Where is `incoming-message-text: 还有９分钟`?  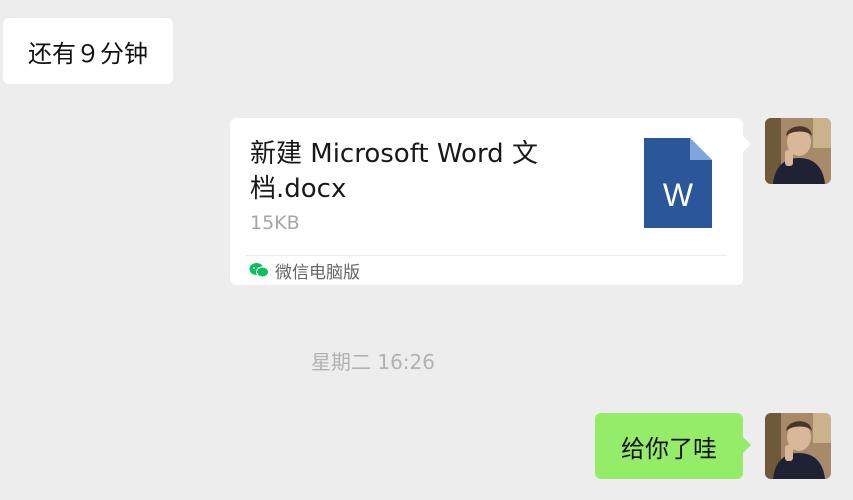
incoming-message-text: 还有９分钟 is located at coordinates (88, 53).